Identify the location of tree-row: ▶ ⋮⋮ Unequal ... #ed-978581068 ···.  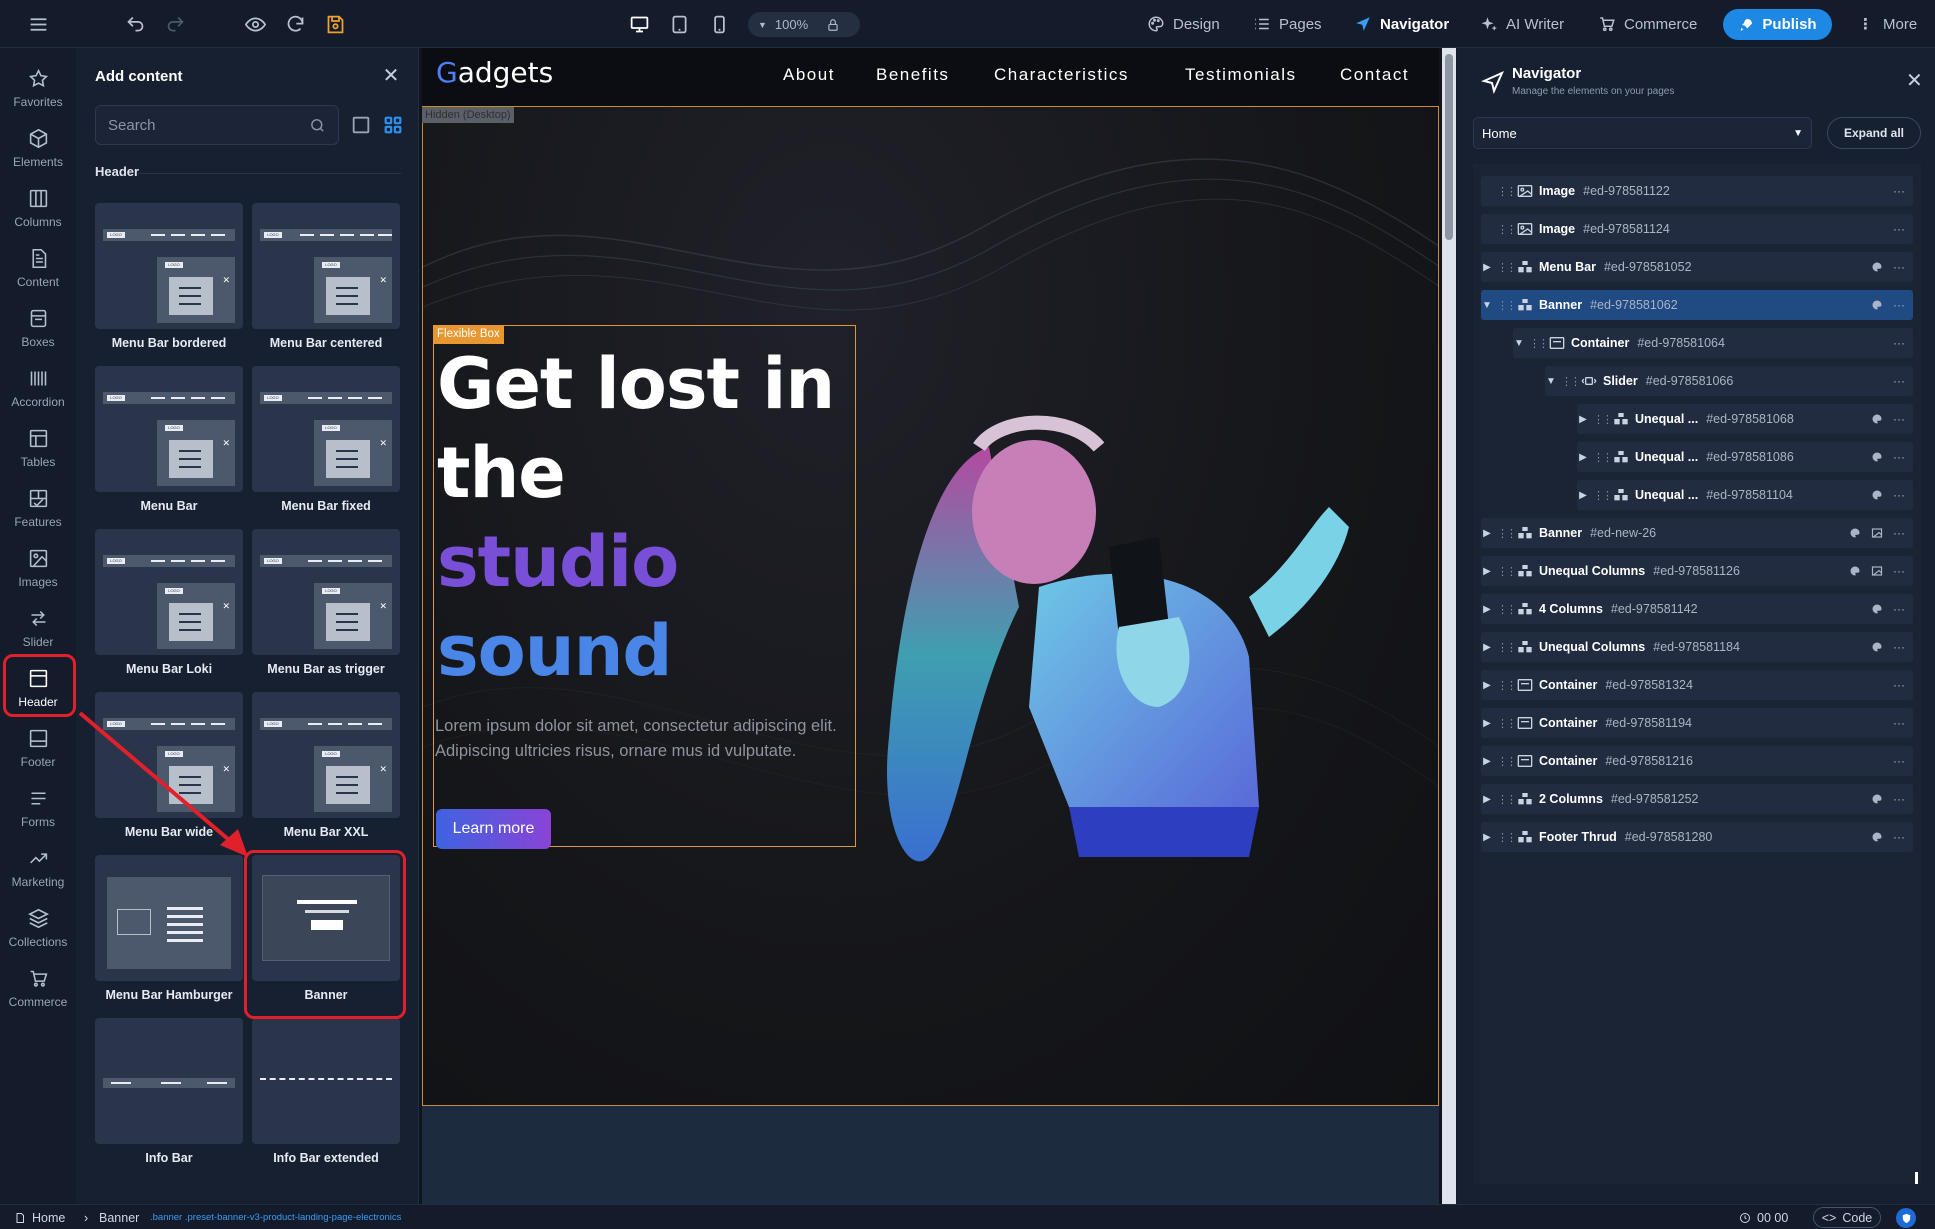
(1745, 419).